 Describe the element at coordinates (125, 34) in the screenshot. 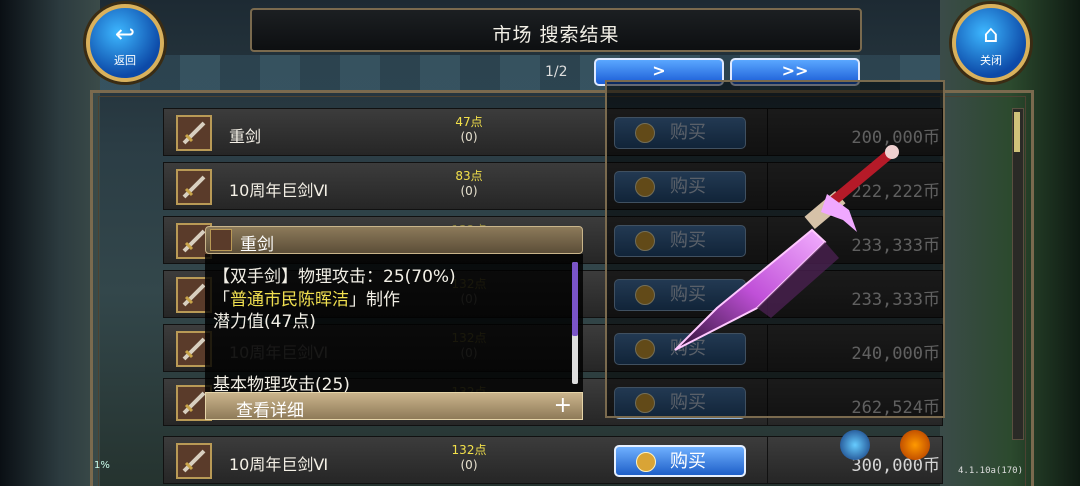

I see `back-arrow-icon: ↩` at that location.